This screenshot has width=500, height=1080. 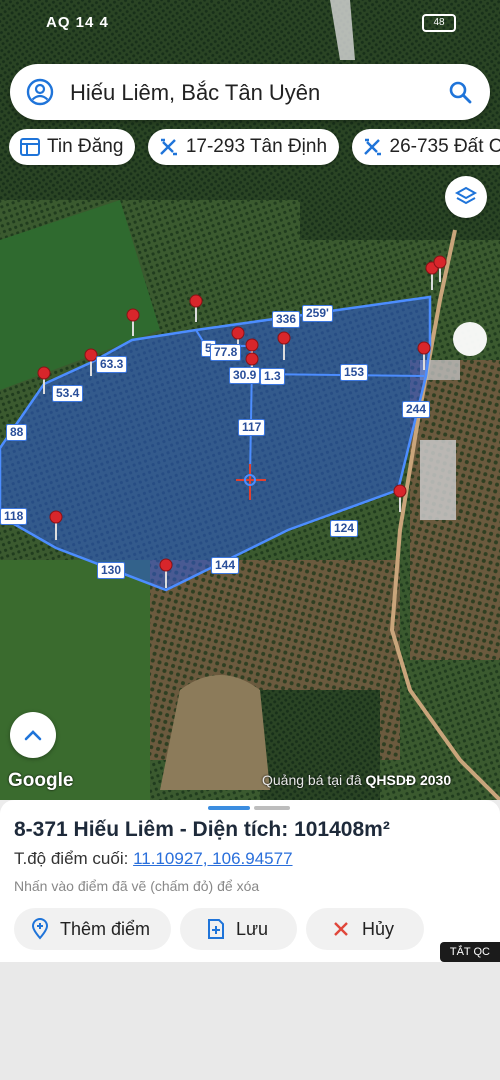 What do you see at coordinates (112, 364) in the screenshot?
I see `edge-length-label: 63.3` at bounding box center [112, 364].